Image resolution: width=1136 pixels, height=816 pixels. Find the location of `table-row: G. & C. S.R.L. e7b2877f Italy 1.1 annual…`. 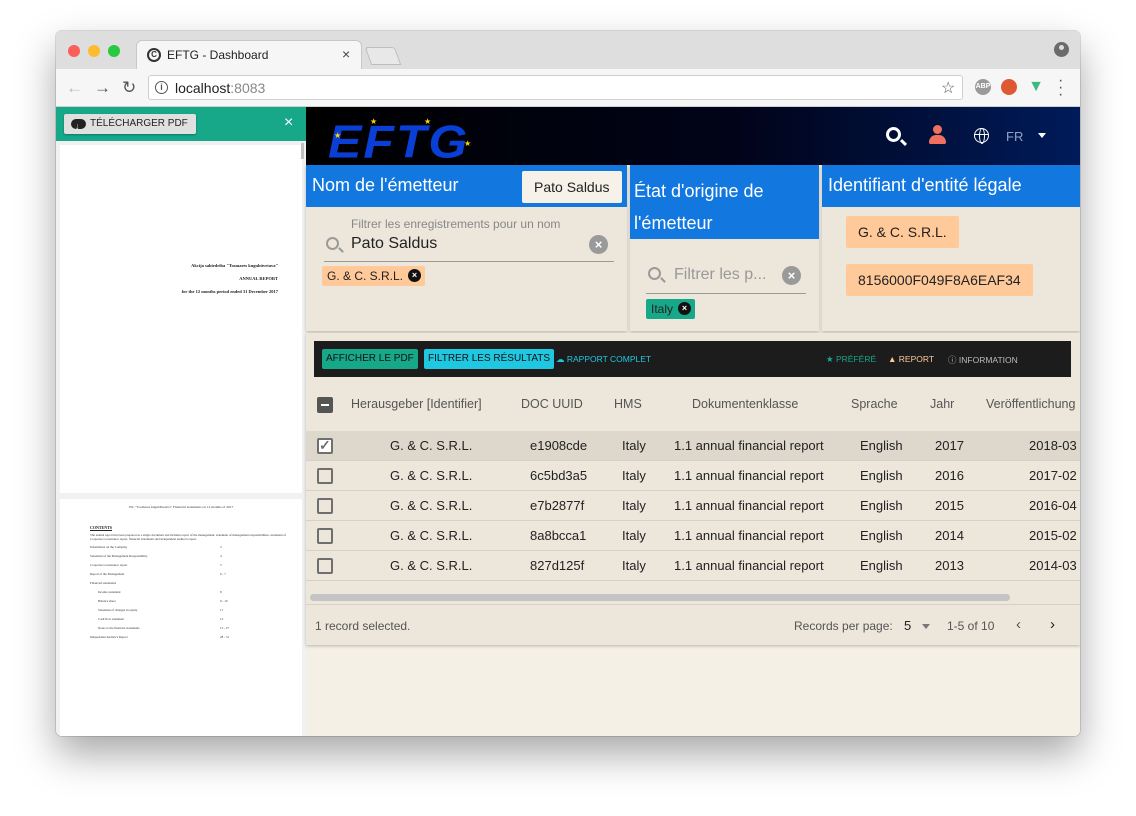

table-row: G. & C. S.R.L. e7b2877f Italy 1.1 annual… is located at coordinates (693, 506).